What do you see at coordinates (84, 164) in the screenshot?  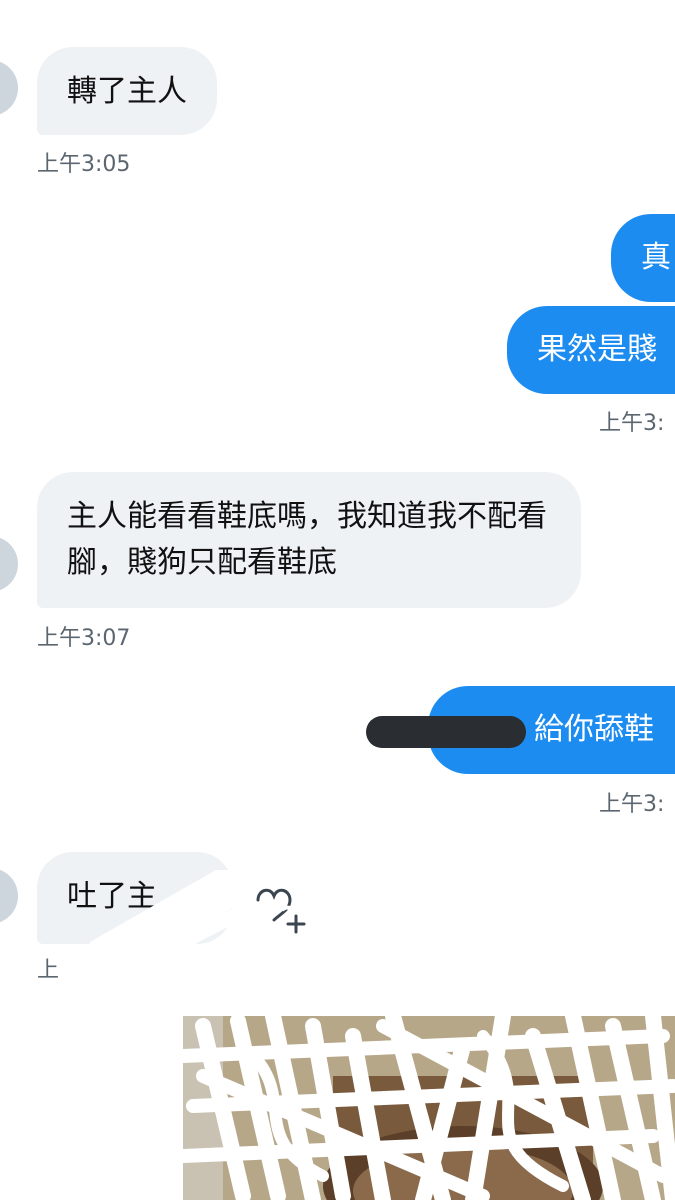 I see `message-timestamp: 上午3:05` at bounding box center [84, 164].